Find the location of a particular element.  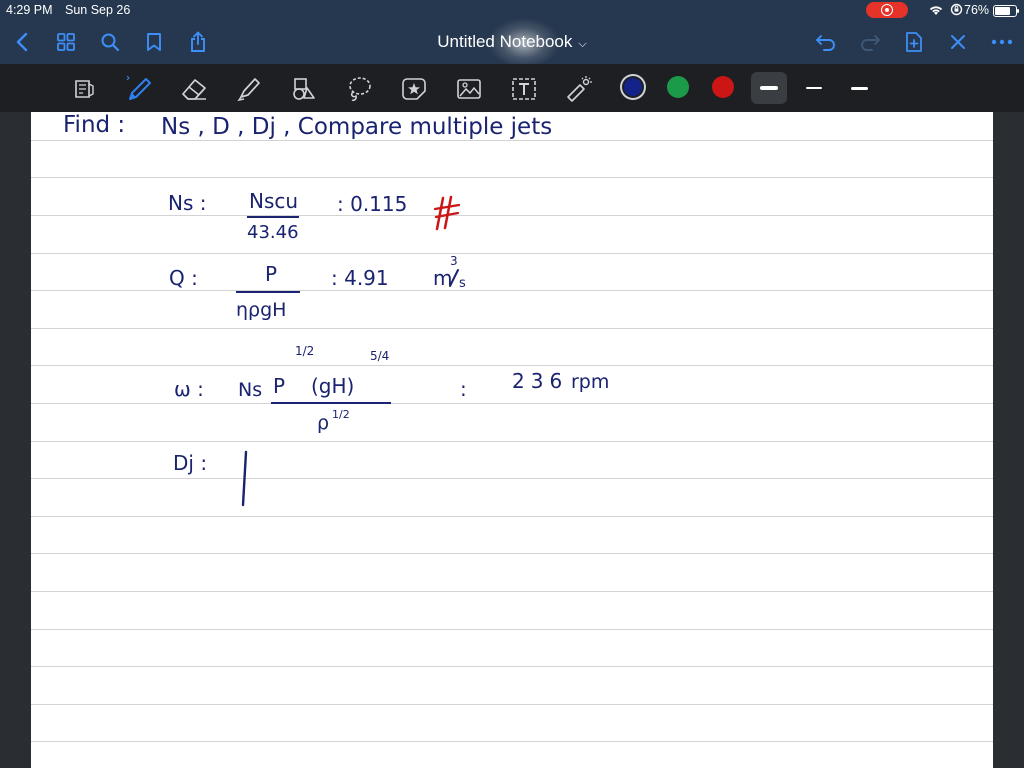

laser-pointer-tool is located at coordinates (579, 89).